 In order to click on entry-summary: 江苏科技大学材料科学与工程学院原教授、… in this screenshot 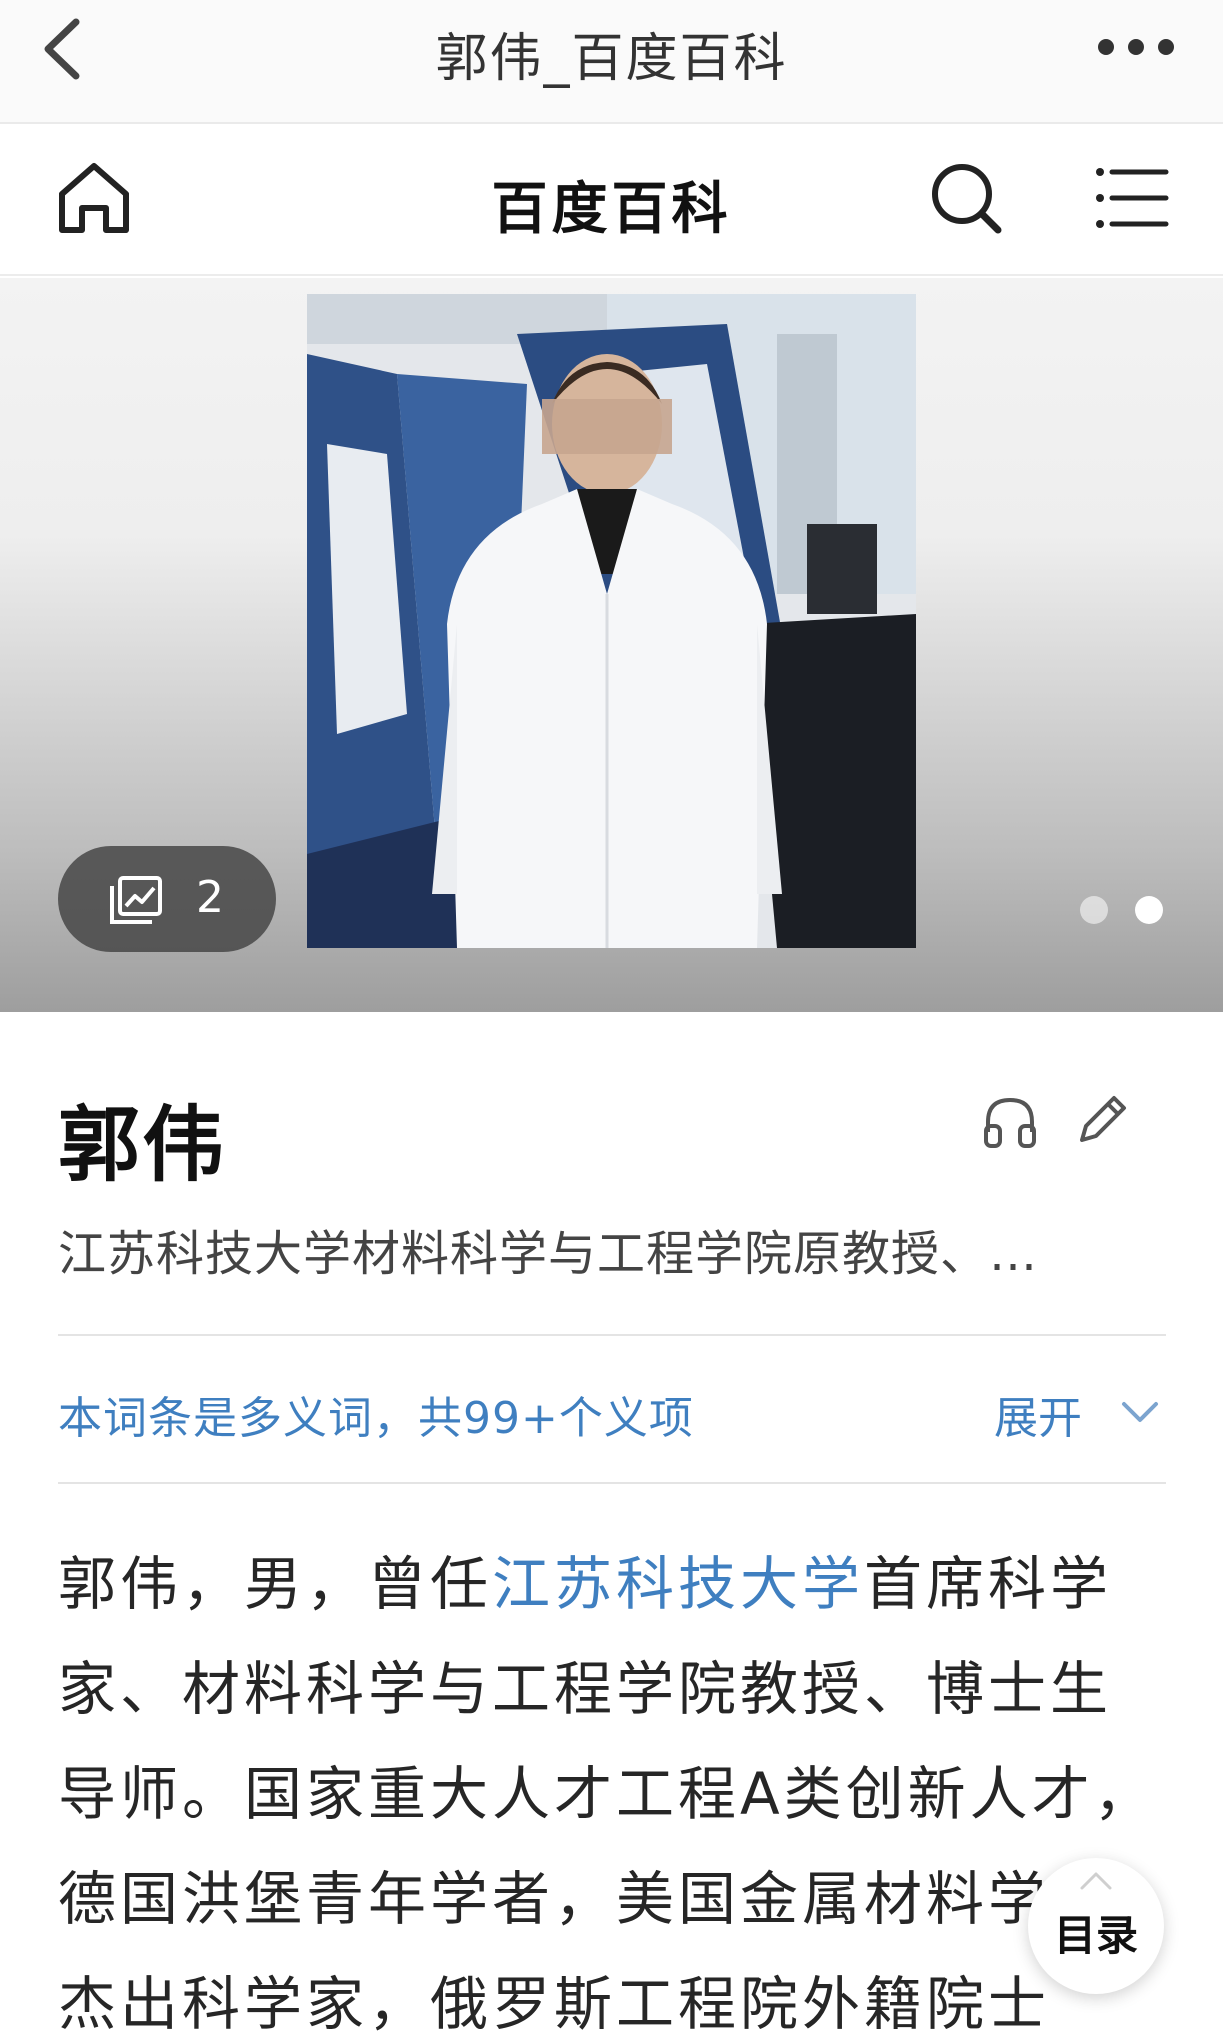, I will do `click(548, 1254)`.